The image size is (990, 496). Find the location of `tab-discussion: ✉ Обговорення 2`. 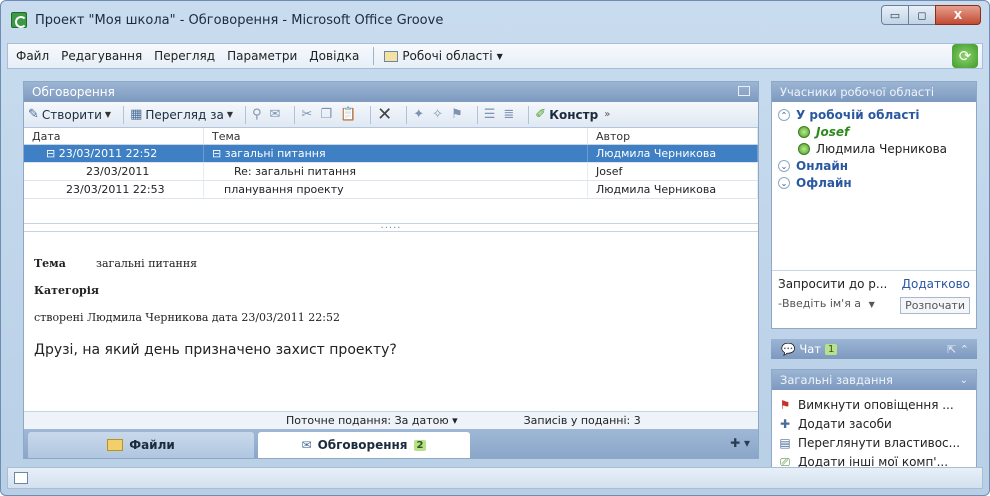

tab-discussion: ✉ Обговорення 2 is located at coordinates (364, 445).